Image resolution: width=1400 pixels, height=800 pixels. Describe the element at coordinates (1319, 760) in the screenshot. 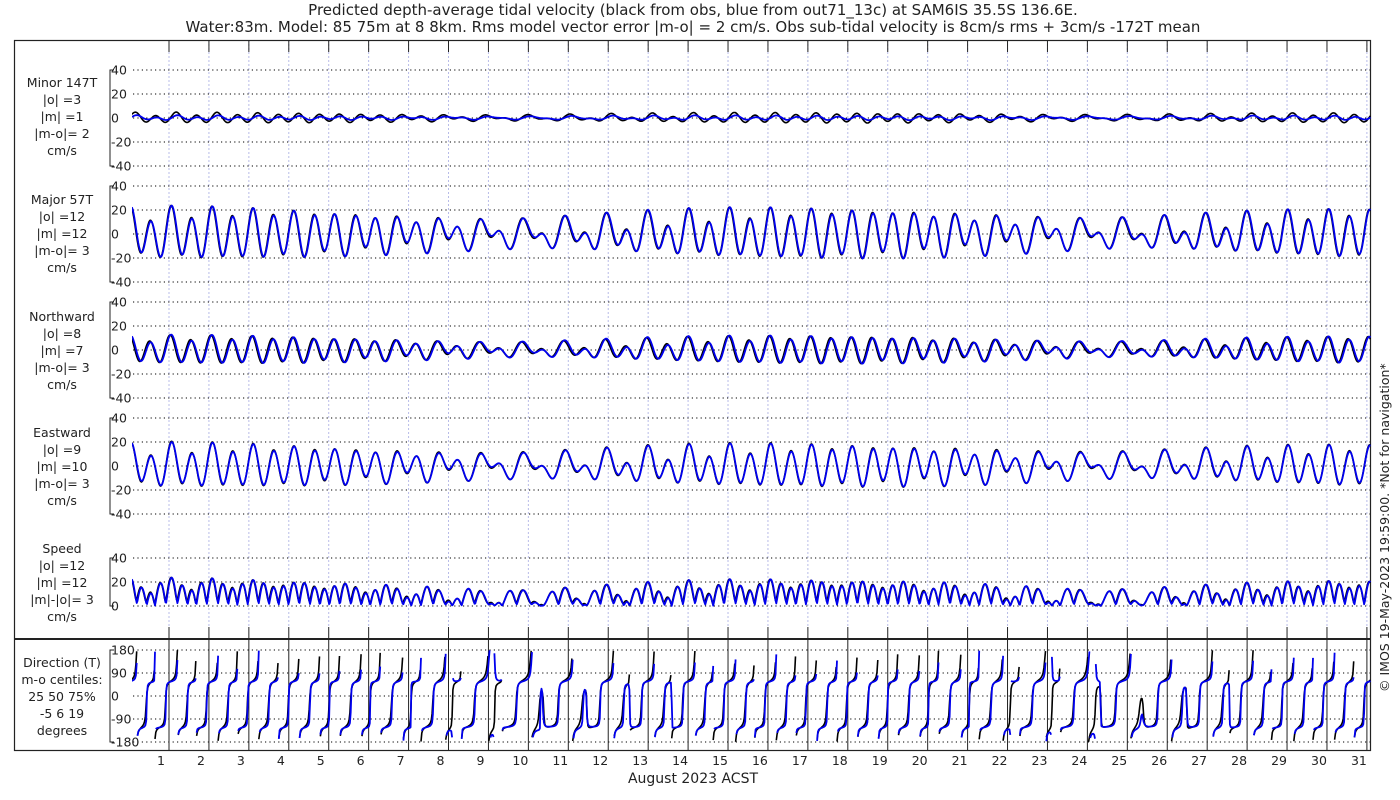

I see `x-tick-label: 30` at that location.